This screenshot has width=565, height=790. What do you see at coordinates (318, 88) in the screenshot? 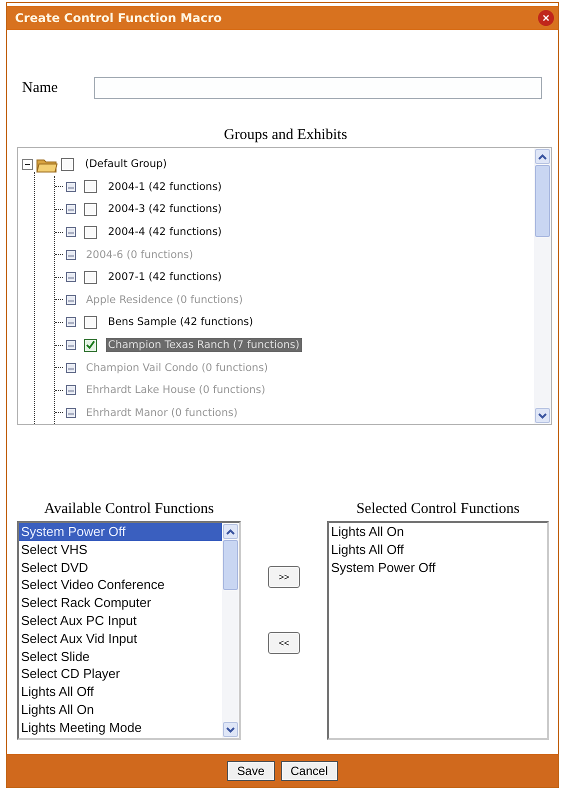
I see `name-field` at bounding box center [318, 88].